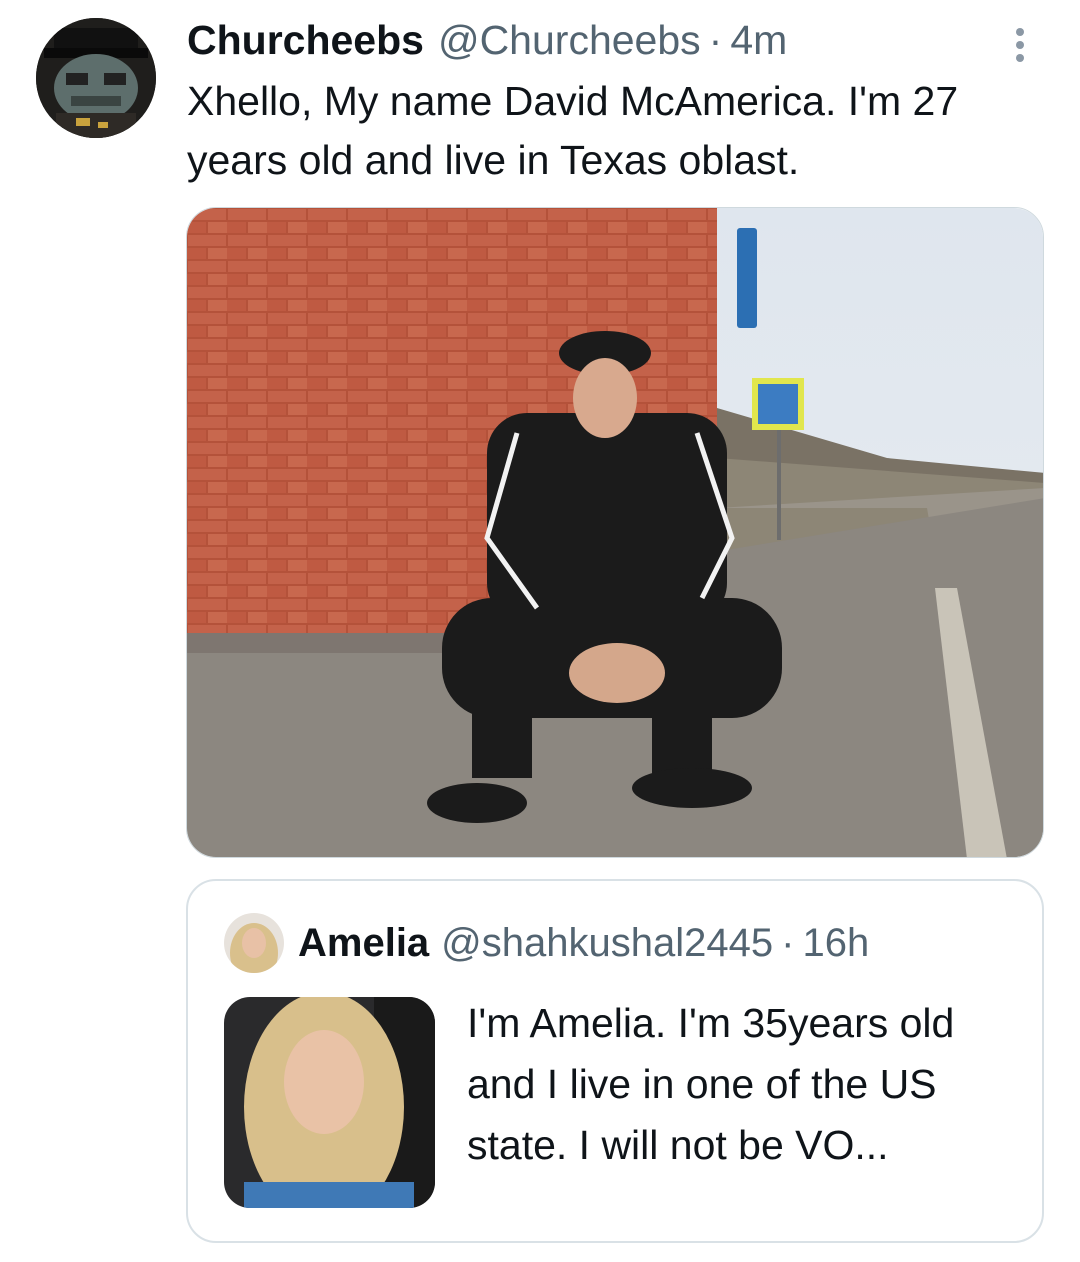 The image size is (1080, 1262). Describe the element at coordinates (758, 40) in the screenshot. I see `tweet-timestamp: 4m` at that location.